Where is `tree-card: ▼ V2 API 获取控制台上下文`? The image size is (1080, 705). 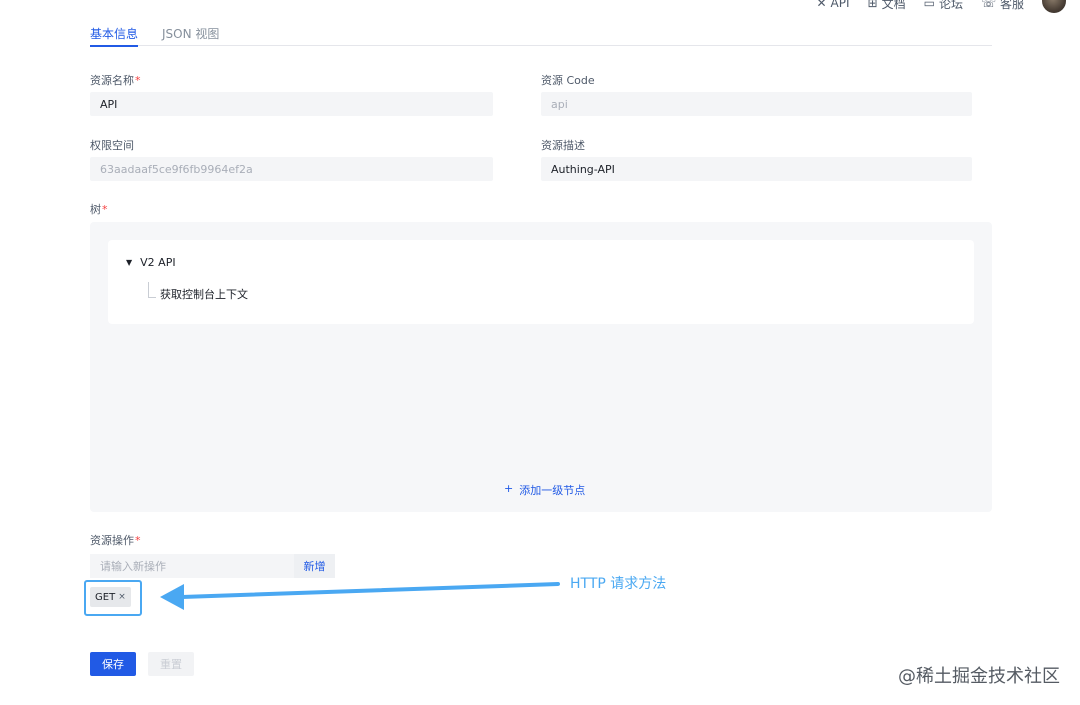 tree-card: ▼ V2 API 获取控制台上下文 is located at coordinates (541, 282).